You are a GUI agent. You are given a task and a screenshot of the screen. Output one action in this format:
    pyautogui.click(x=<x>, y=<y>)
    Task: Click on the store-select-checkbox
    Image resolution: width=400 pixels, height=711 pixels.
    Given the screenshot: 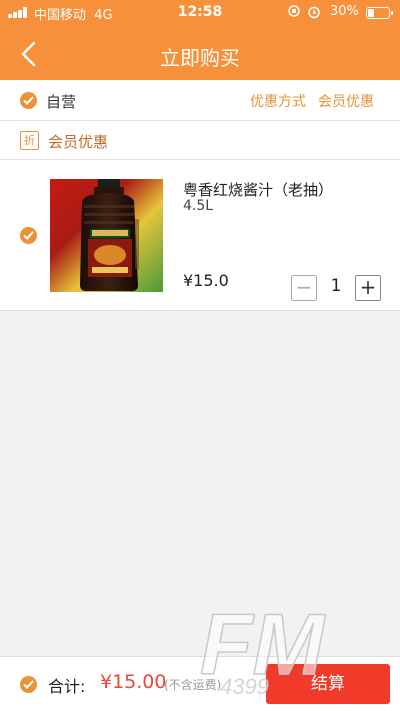 What is the action you would take?
    pyautogui.click(x=28, y=100)
    